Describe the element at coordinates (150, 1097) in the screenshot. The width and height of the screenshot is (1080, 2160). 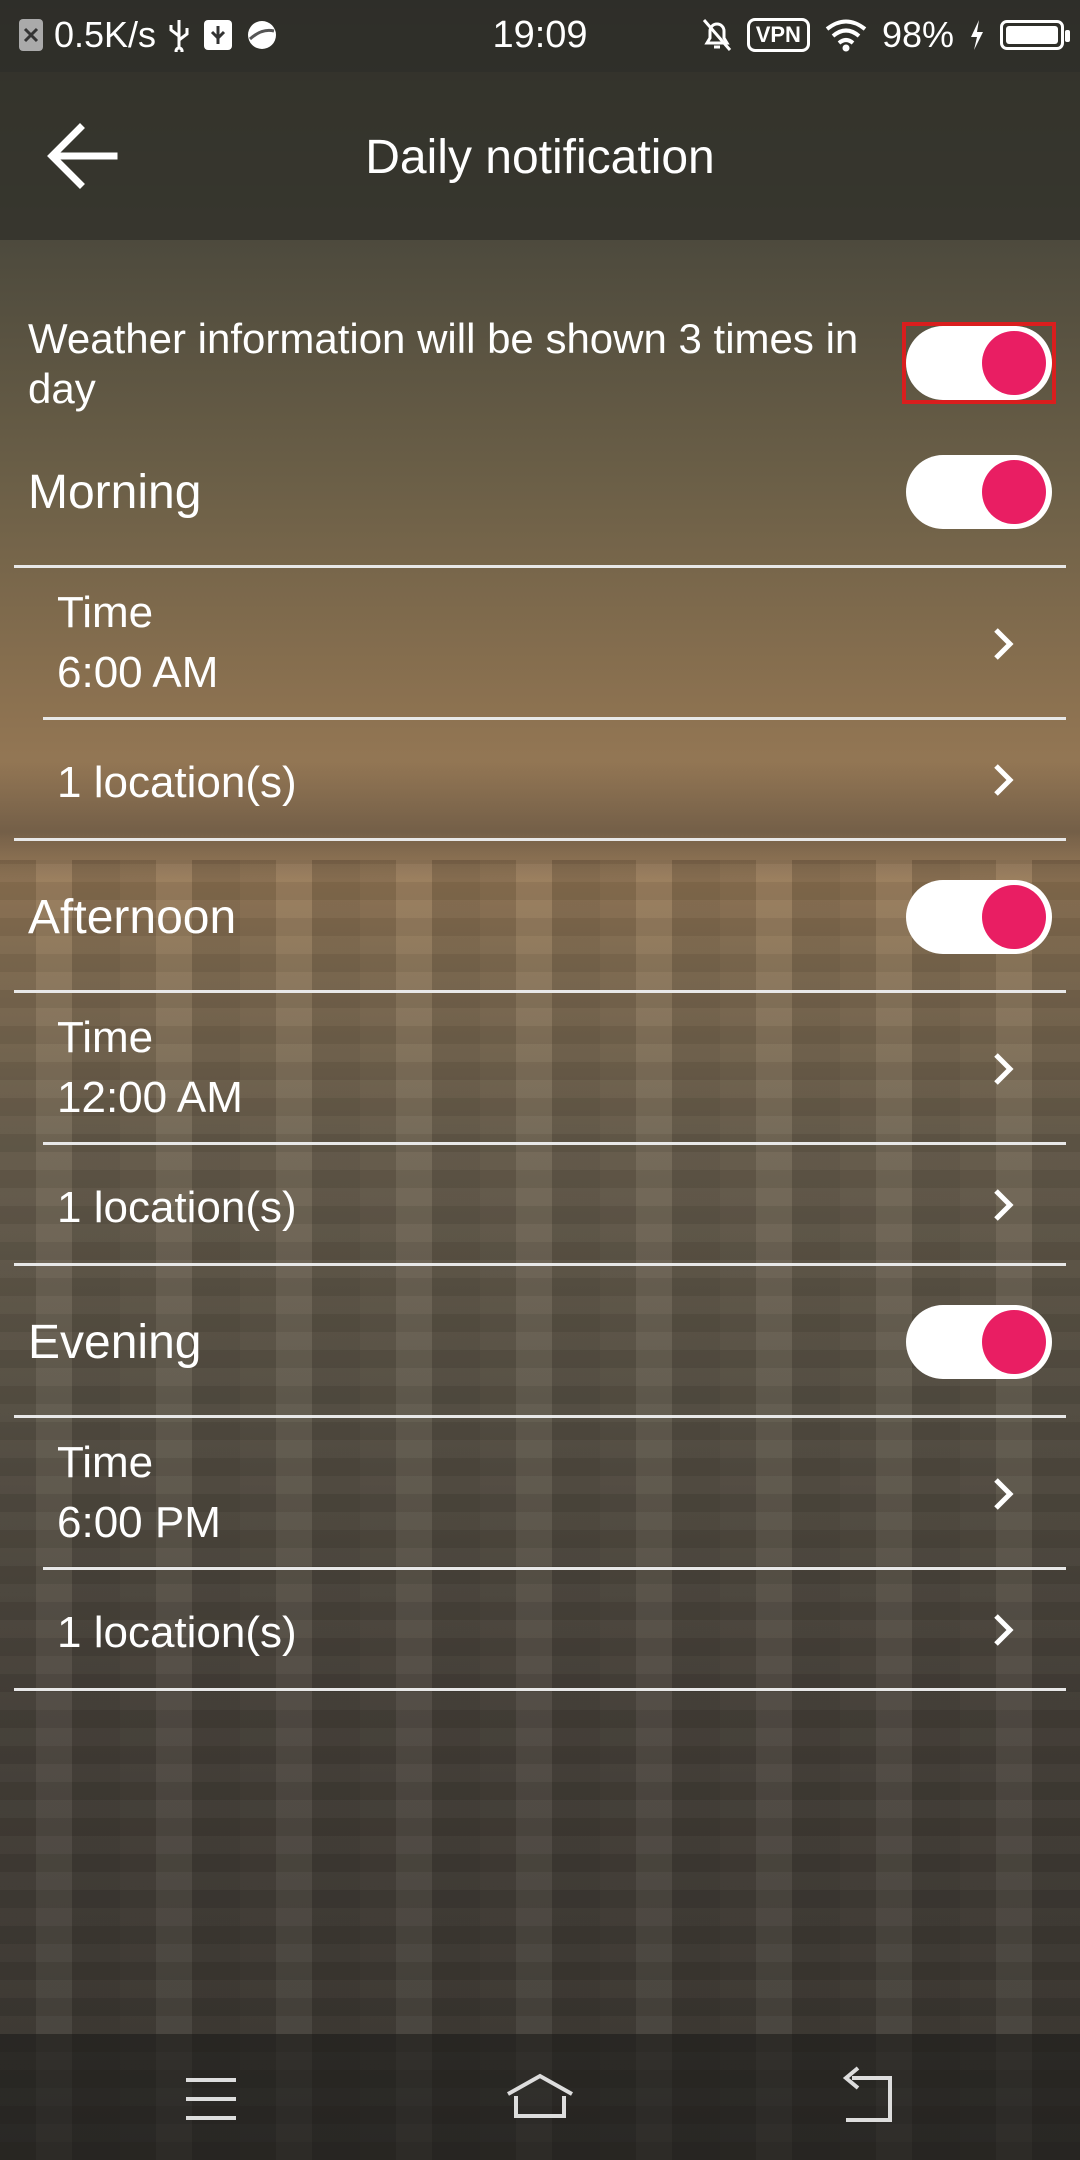
I see `time-value: 12:00 AM` at that location.